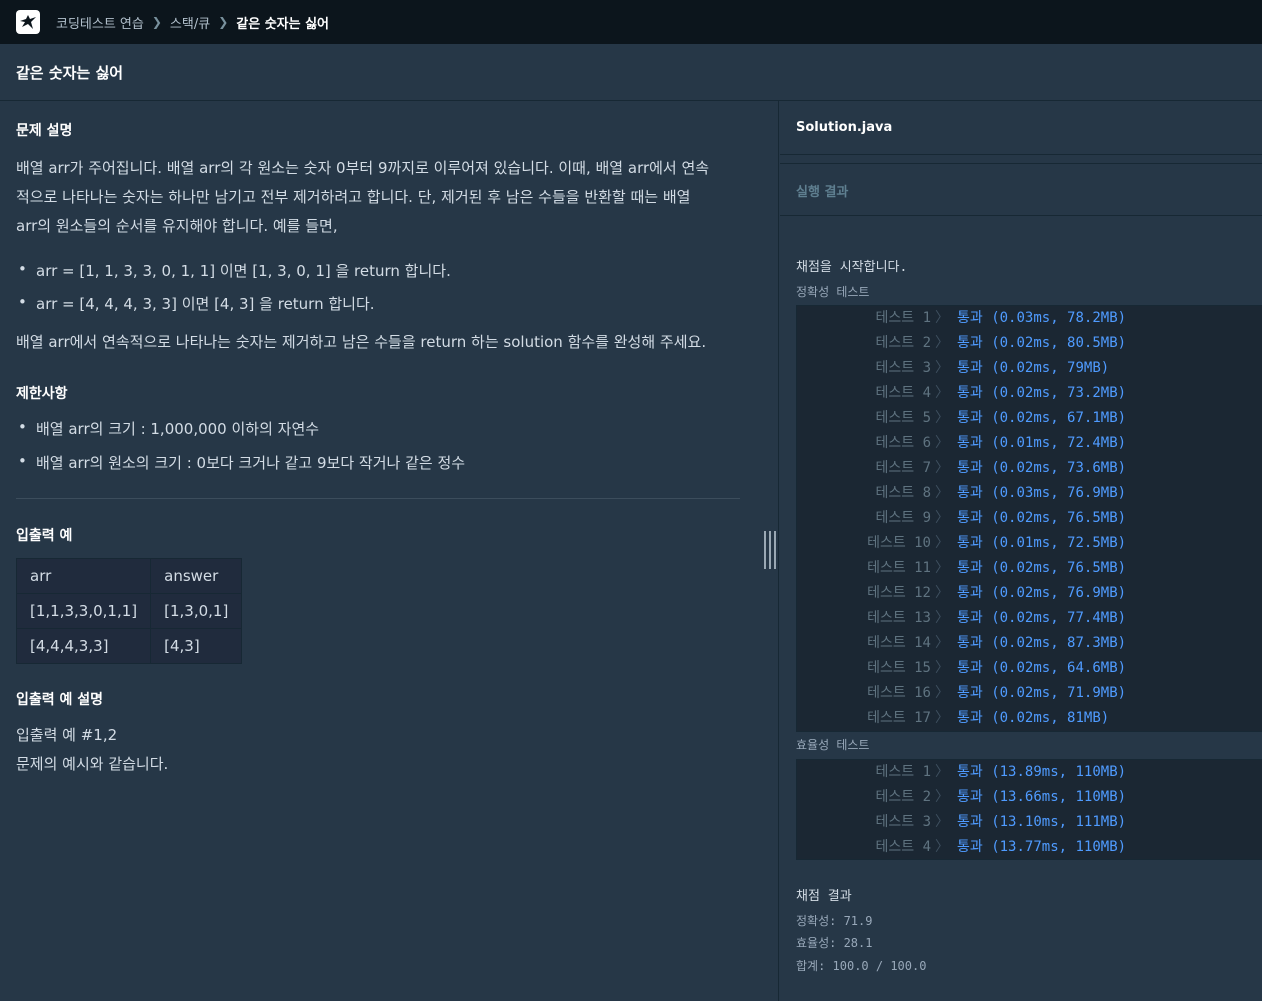 The height and width of the screenshot is (1001, 1262). What do you see at coordinates (1029, 368) in the screenshot?
I see `test-result-row: 테스트 3 〉 통과 (0.02ms, 79MB)` at bounding box center [1029, 368].